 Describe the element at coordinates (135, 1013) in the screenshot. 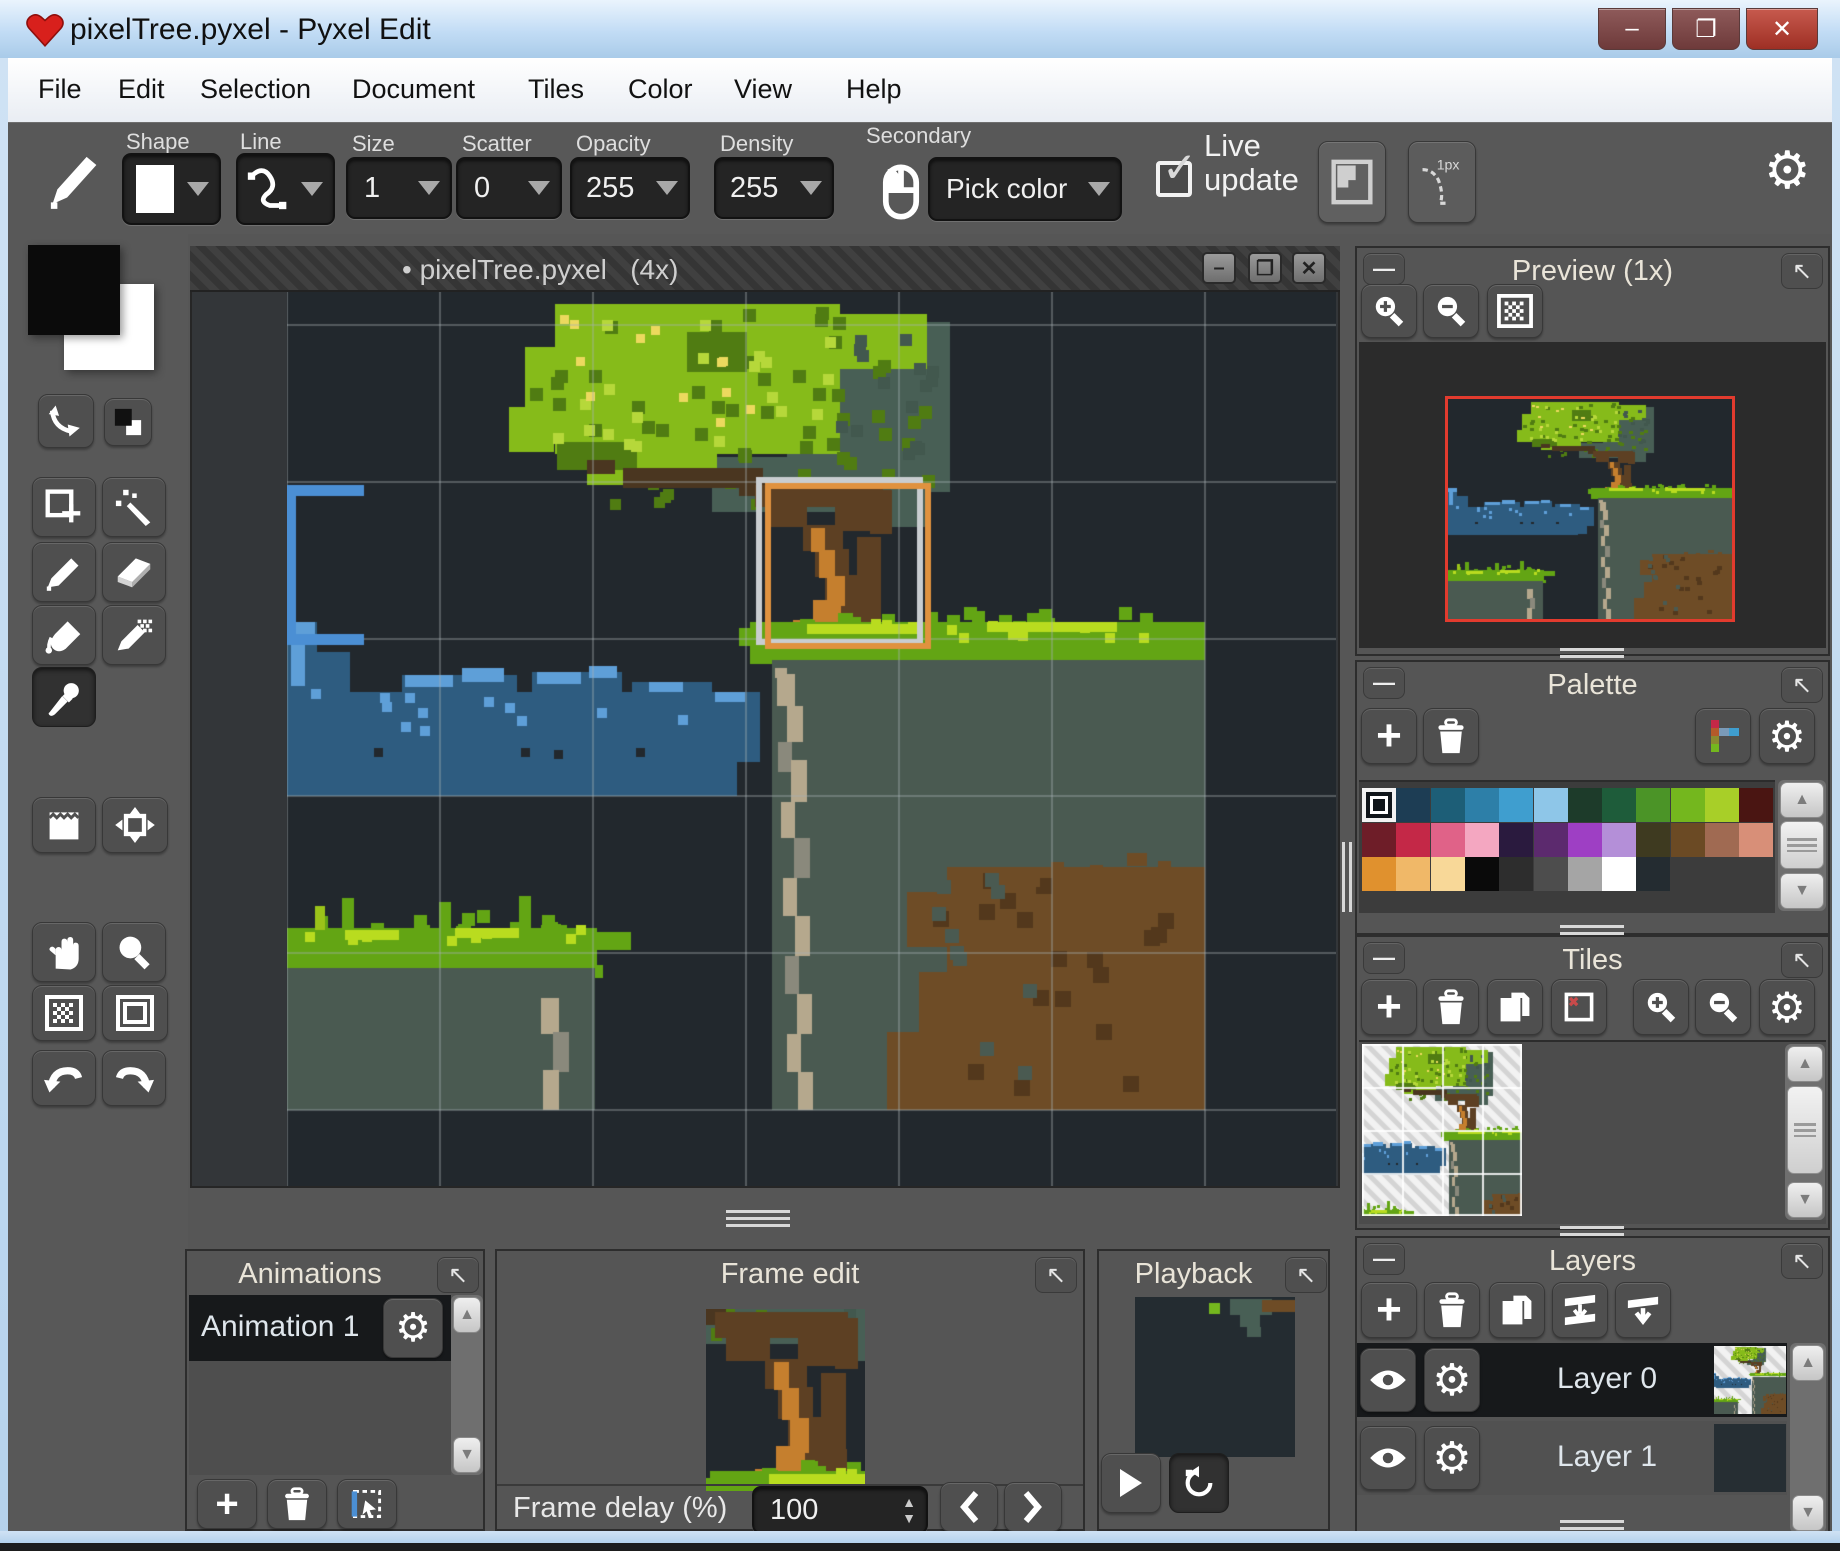

I see `frame-toggle-button` at that location.